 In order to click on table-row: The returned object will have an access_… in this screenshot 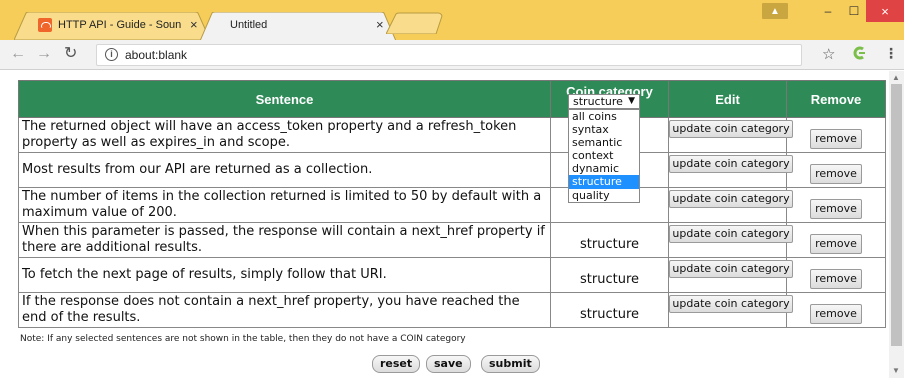, I will do `click(452, 135)`.